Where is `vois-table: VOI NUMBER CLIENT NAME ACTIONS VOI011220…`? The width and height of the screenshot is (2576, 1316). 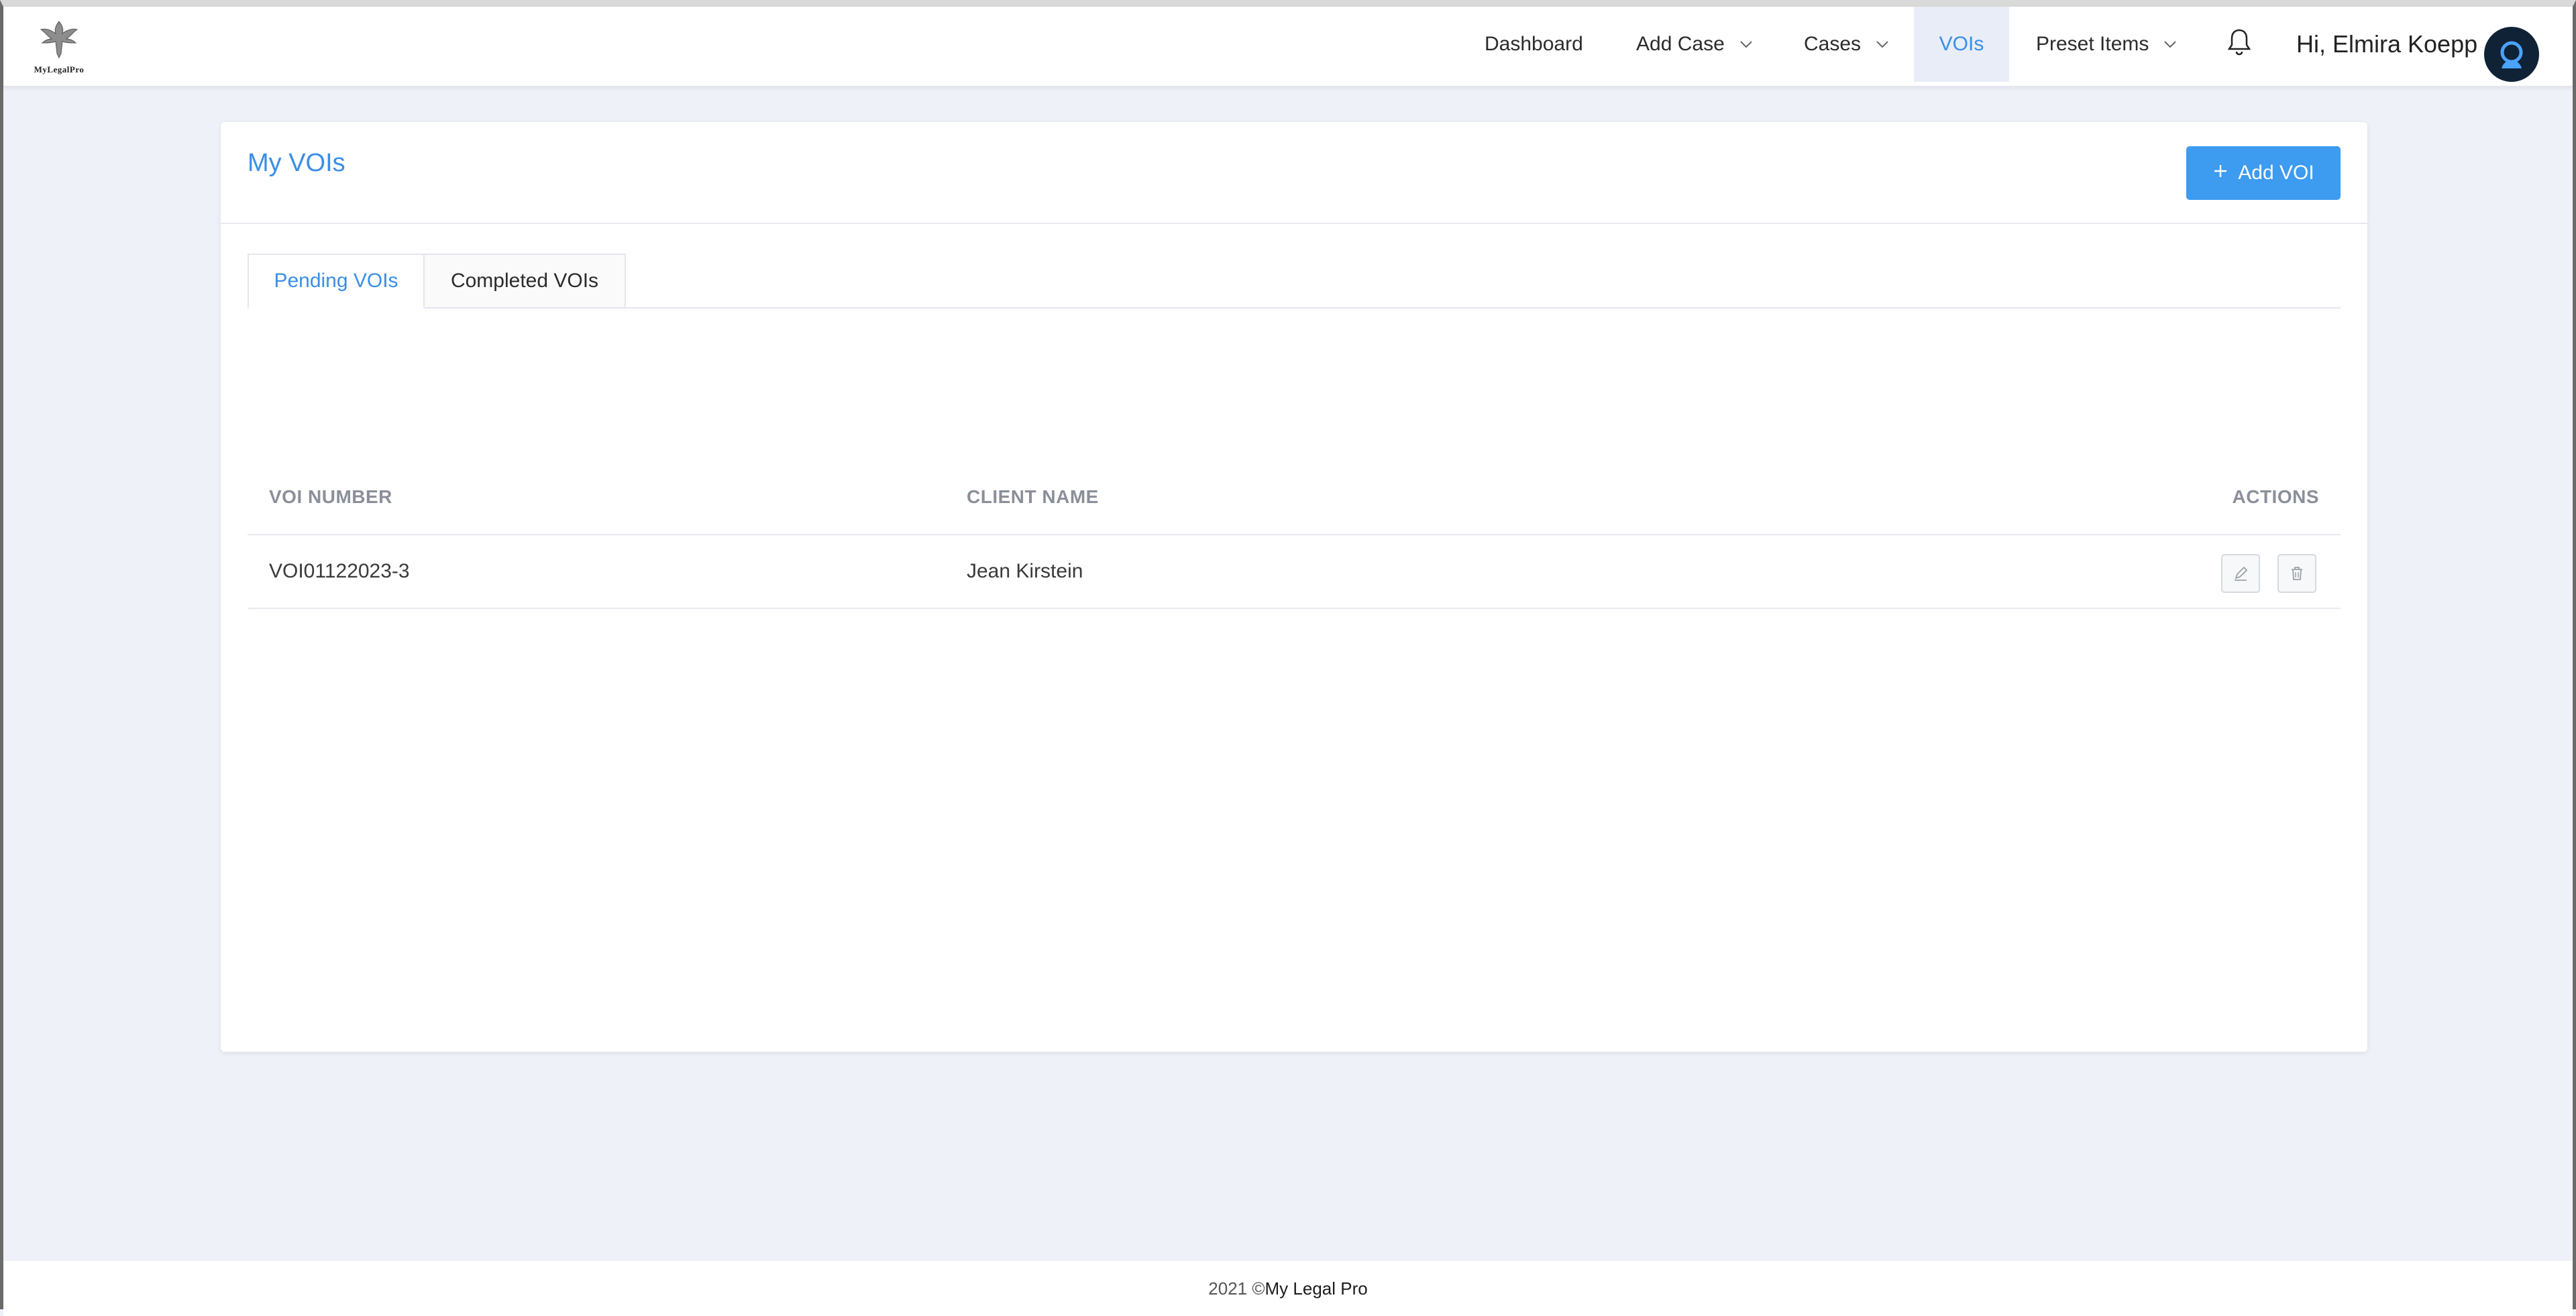
vois-table: VOI NUMBER CLIENT NAME ACTIONS VOI011220… is located at coordinates (1294, 534).